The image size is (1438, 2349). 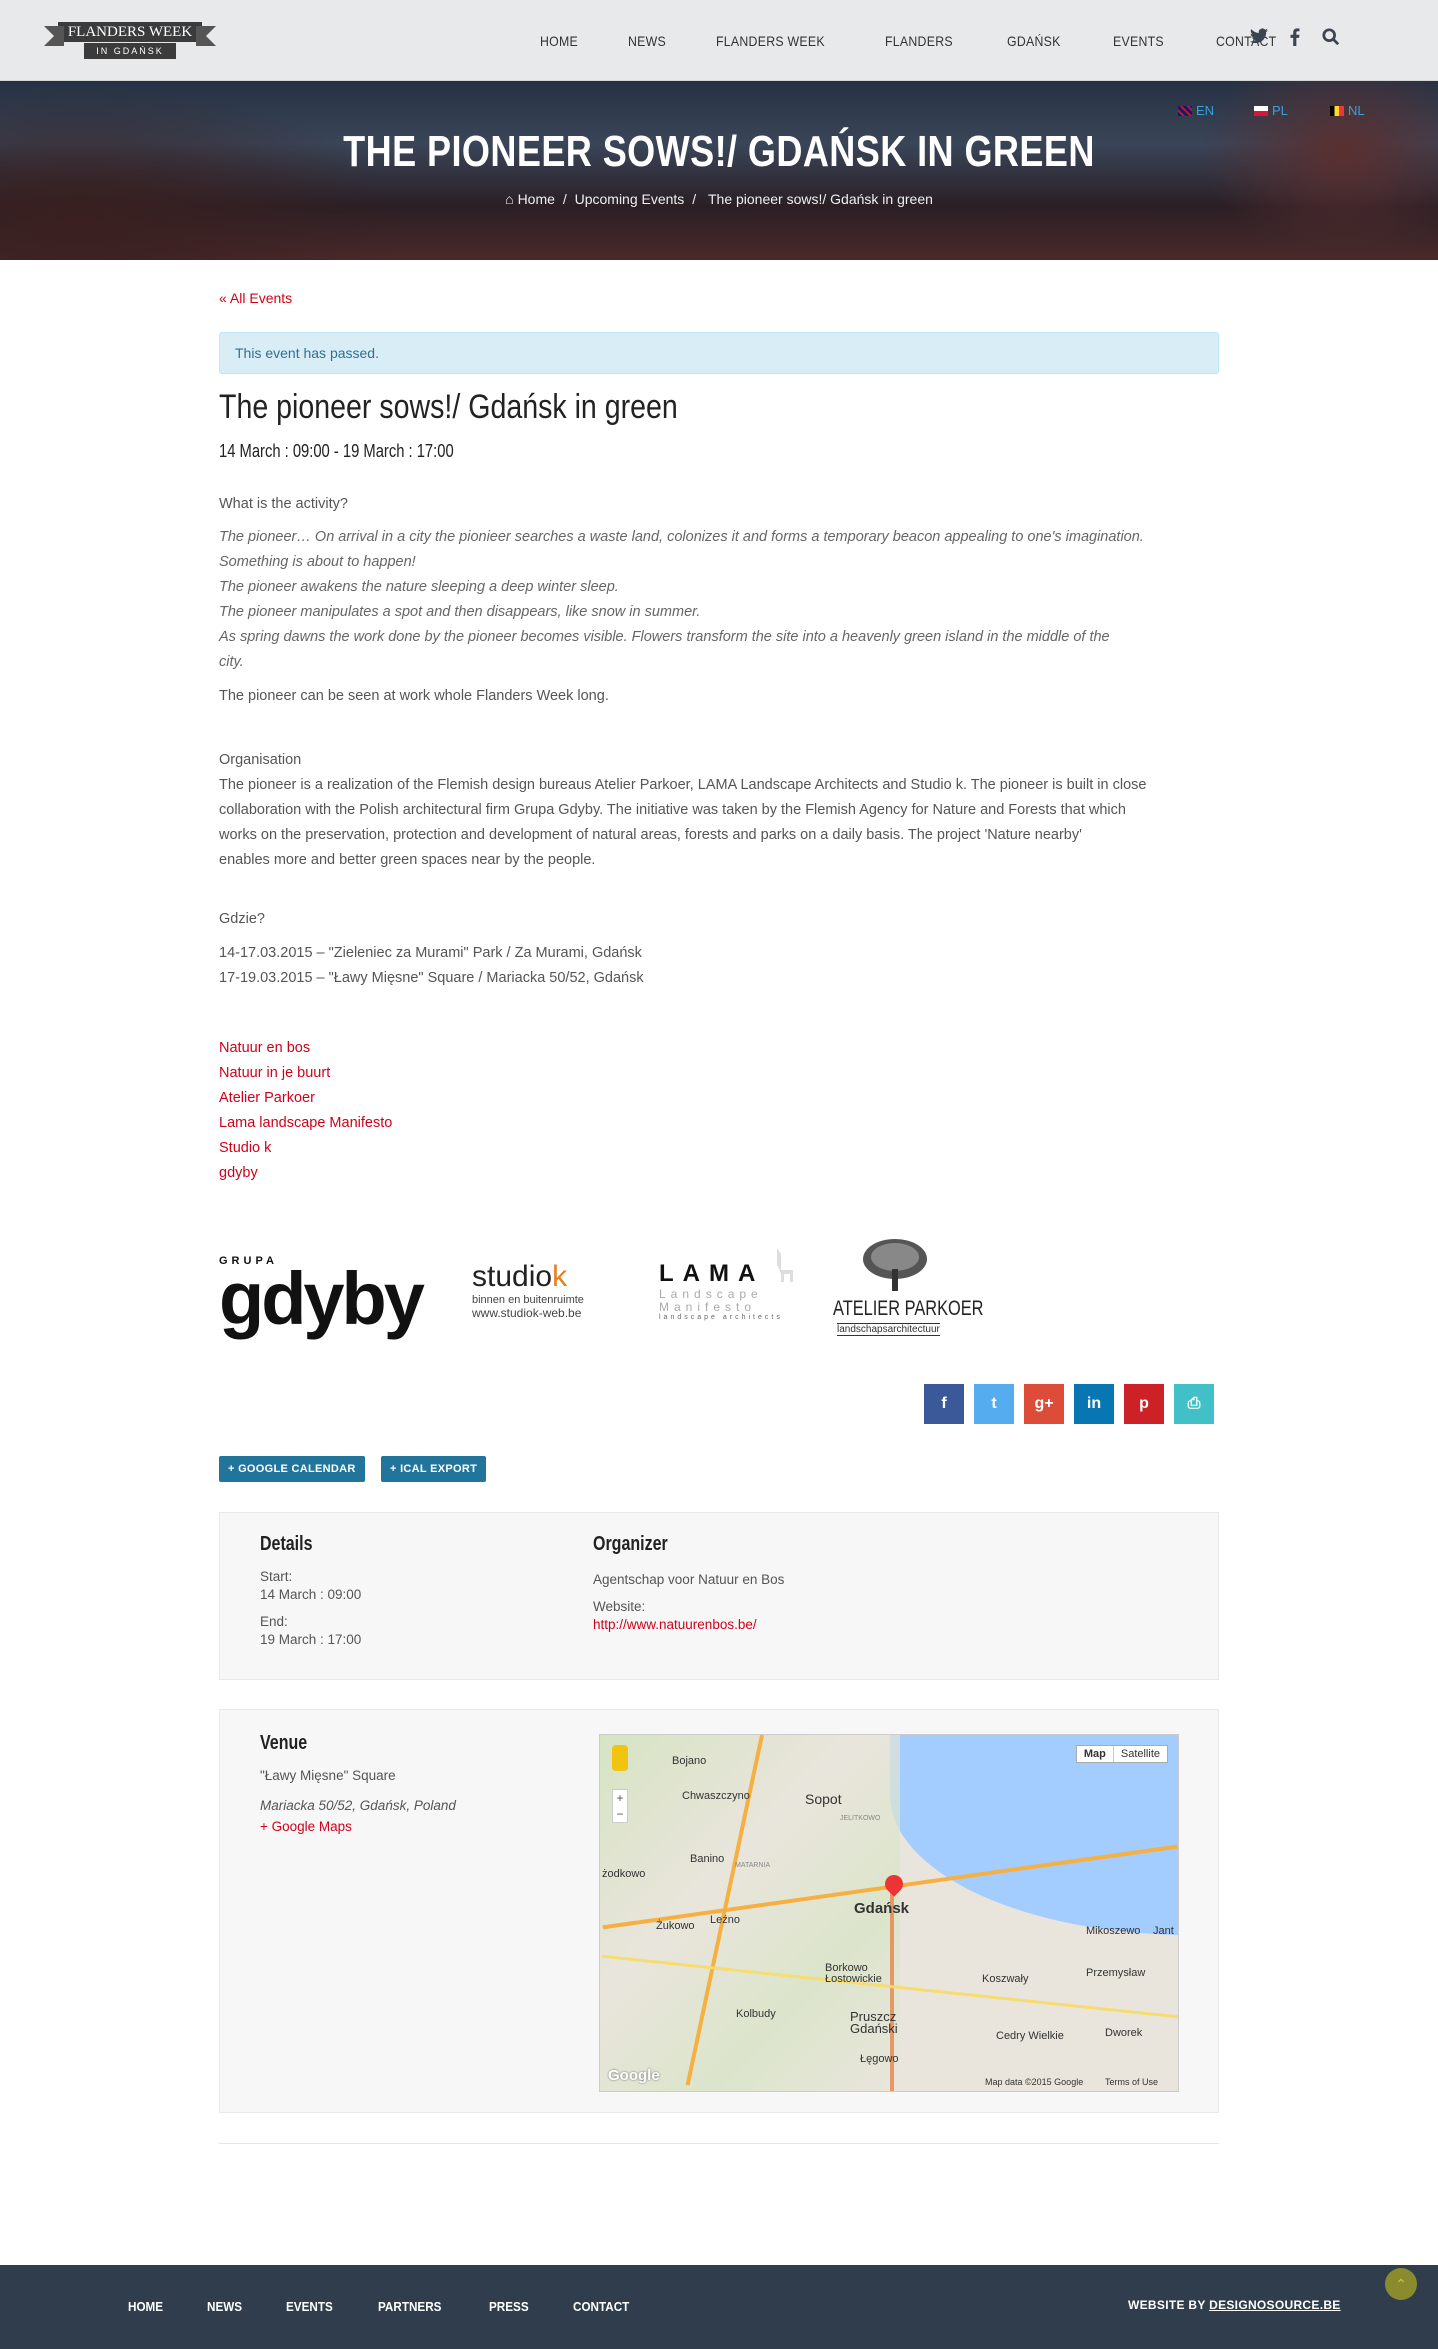 What do you see at coordinates (274, 1073) in the screenshot?
I see `link-natuur-in-je-buurt: Natuur in je buurt` at bounding box center [274, 1073].